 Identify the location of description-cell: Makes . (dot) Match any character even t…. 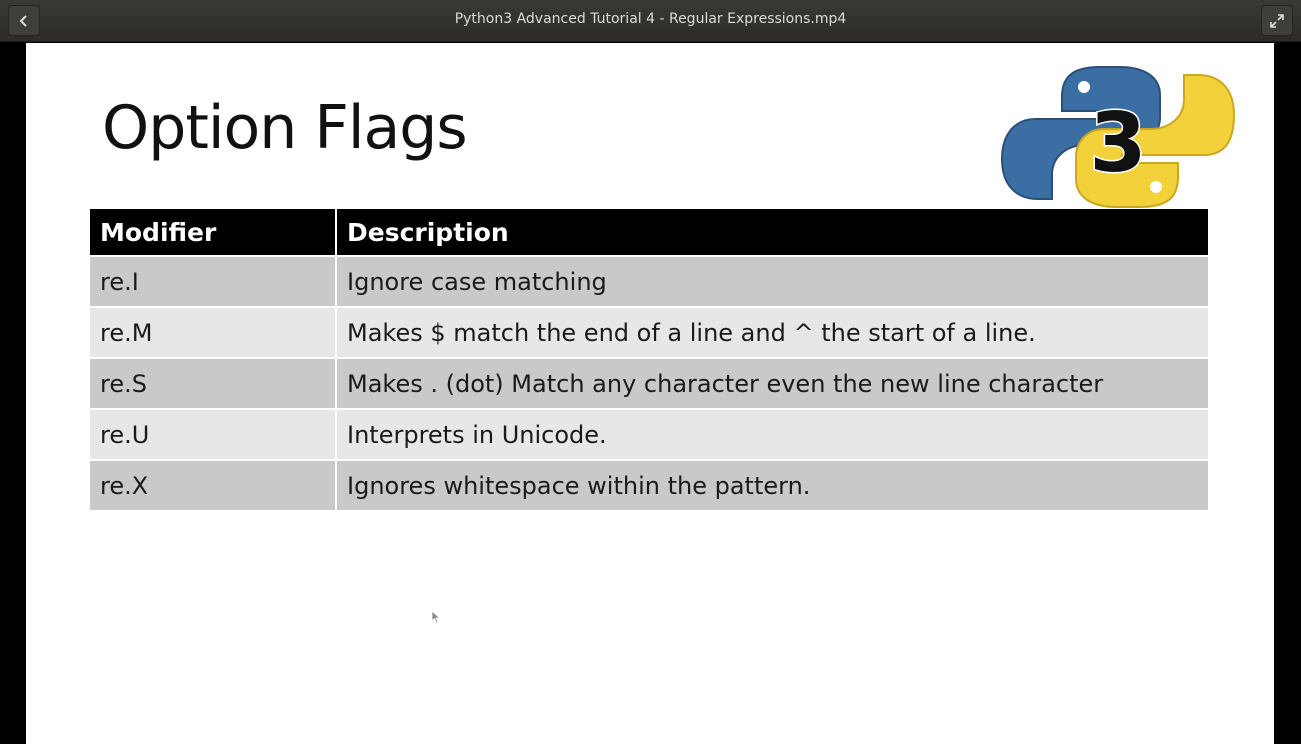
(772, 383).